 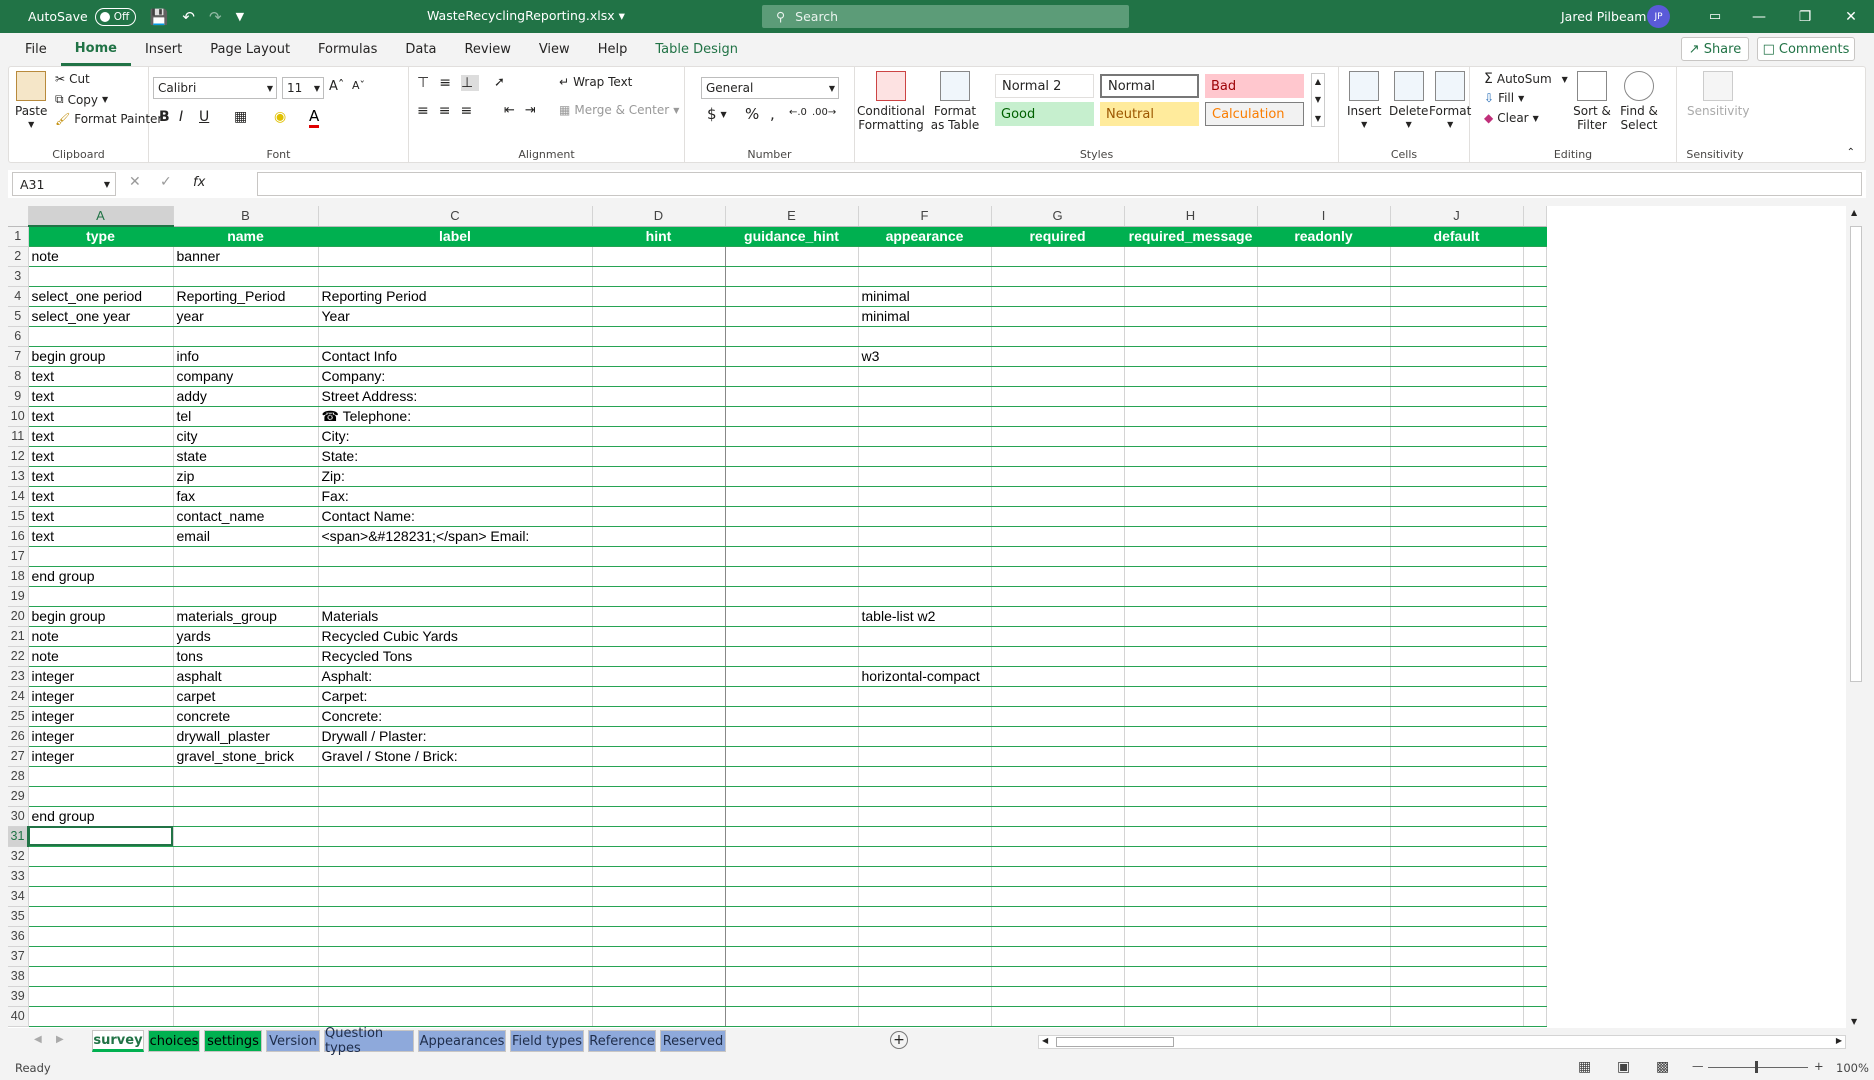 What do you see at coordinates (246, 676) in the screenshot?
I see `cell-b23: asphalt` at bounding box center [246, 676].